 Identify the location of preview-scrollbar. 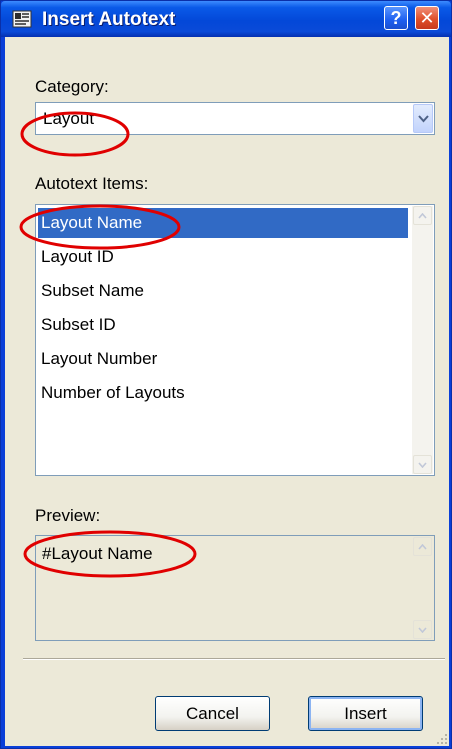
(422, 588).